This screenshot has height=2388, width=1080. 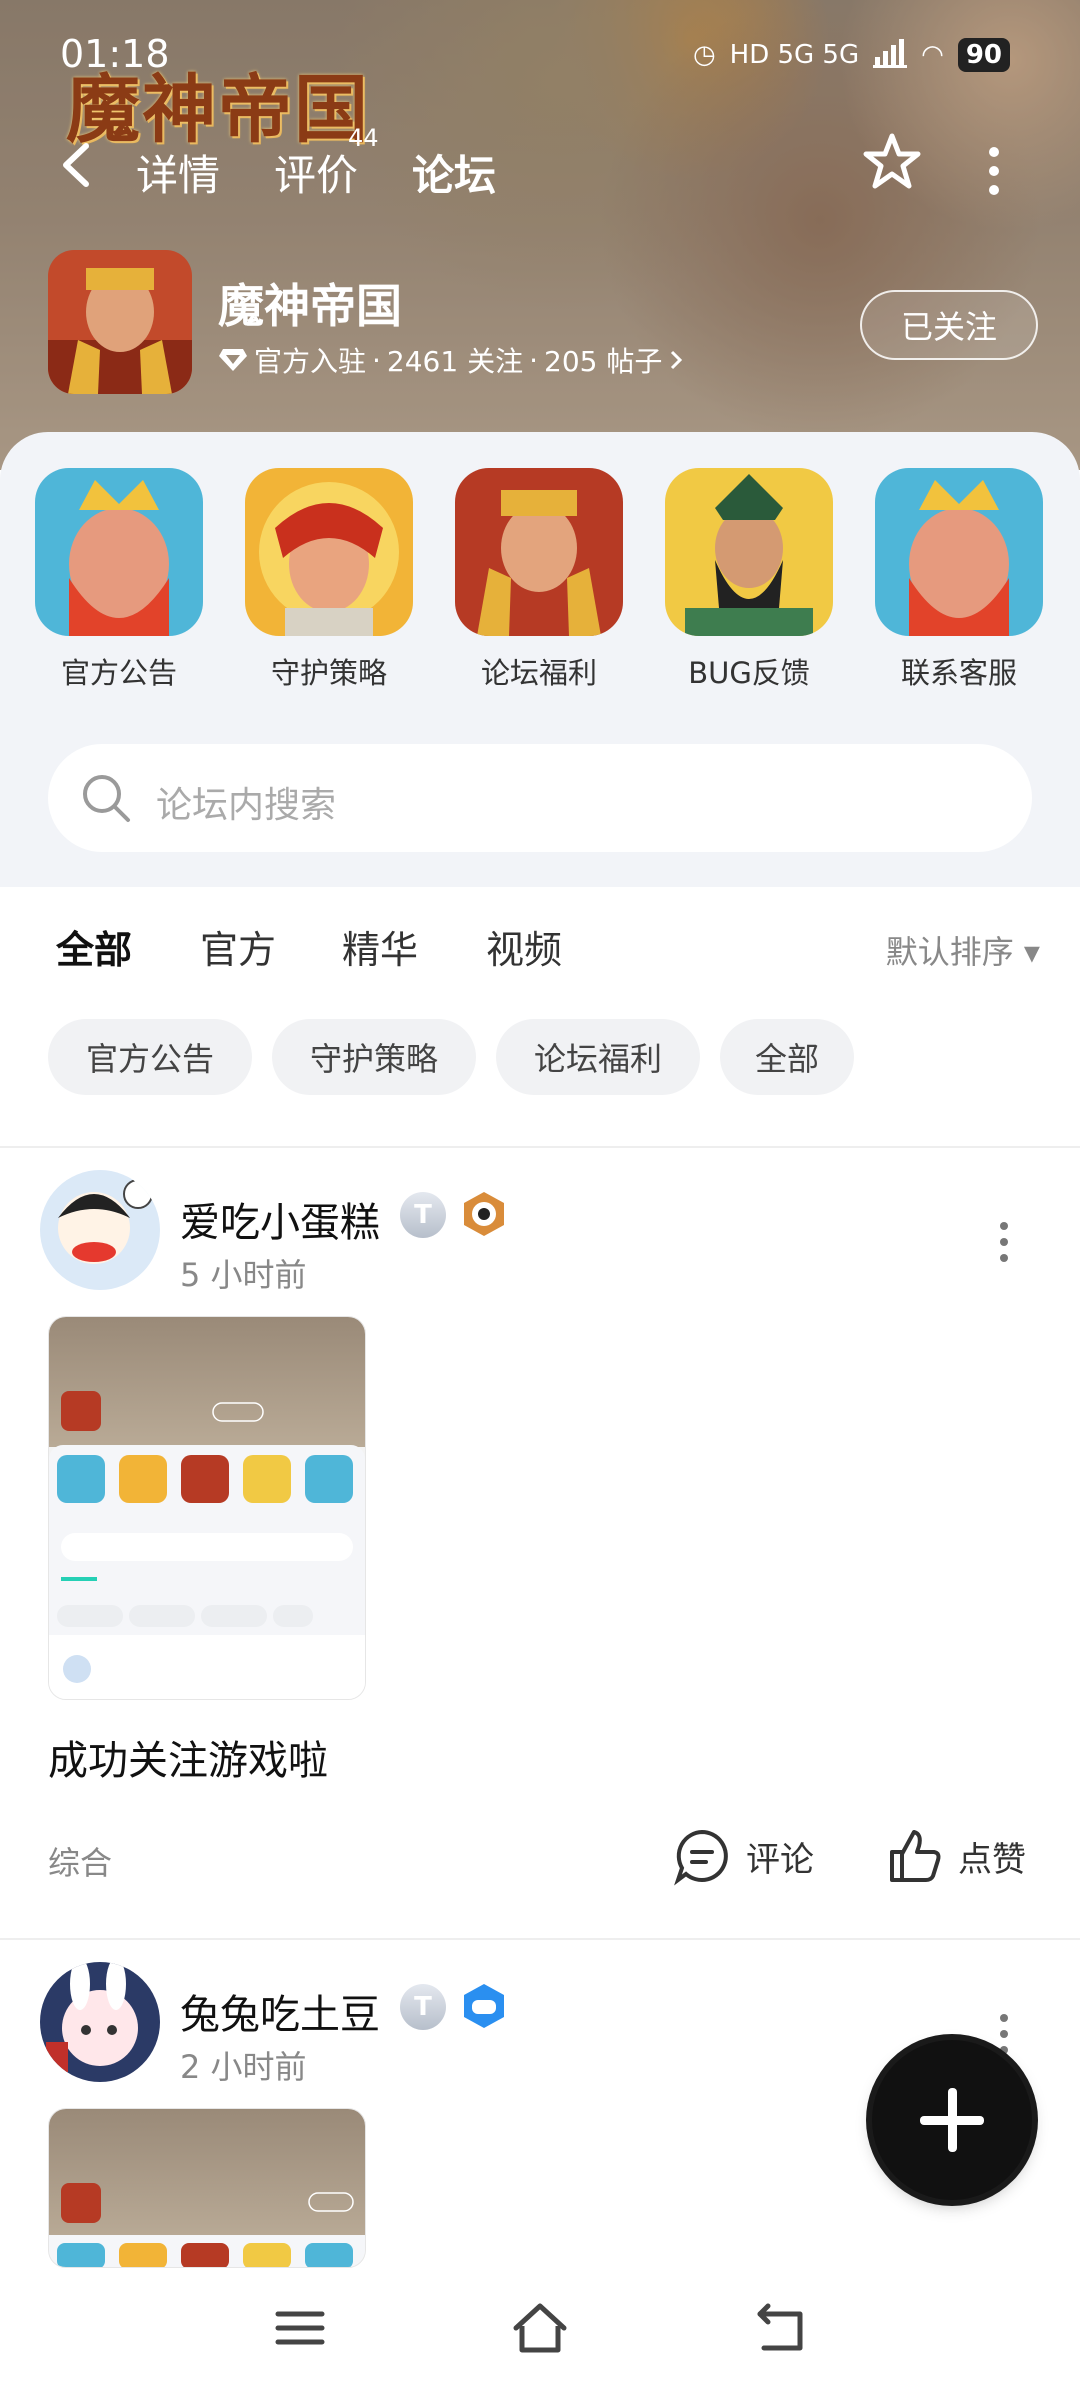 I want to click on reviews-count-badge: 44, so click(x=363, y=138).